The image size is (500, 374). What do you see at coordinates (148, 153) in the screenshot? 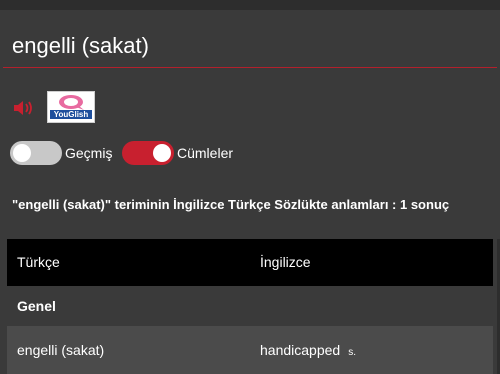
I see `sentences-toggle` at bounding box center [148, 153].